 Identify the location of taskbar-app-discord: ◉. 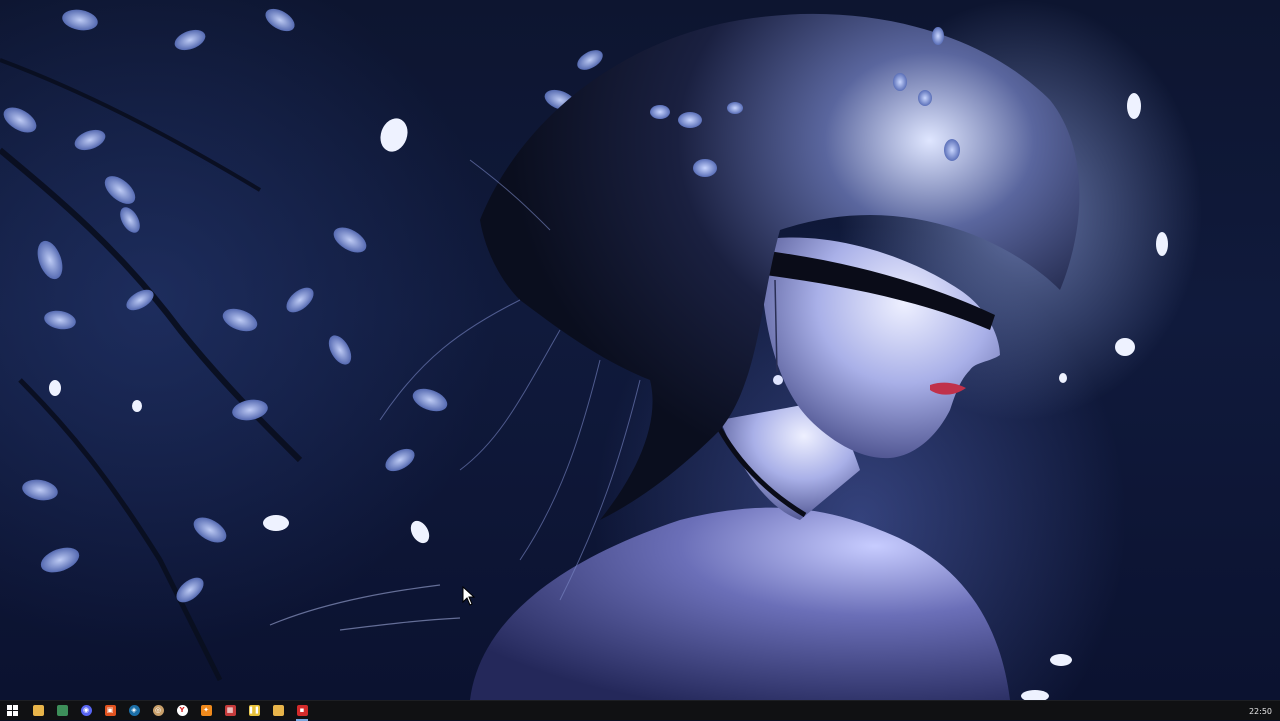
(86, 711).